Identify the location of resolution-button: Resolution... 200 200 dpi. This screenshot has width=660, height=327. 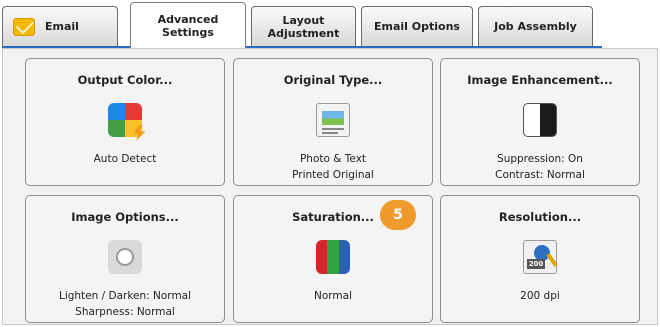
(540, 259).